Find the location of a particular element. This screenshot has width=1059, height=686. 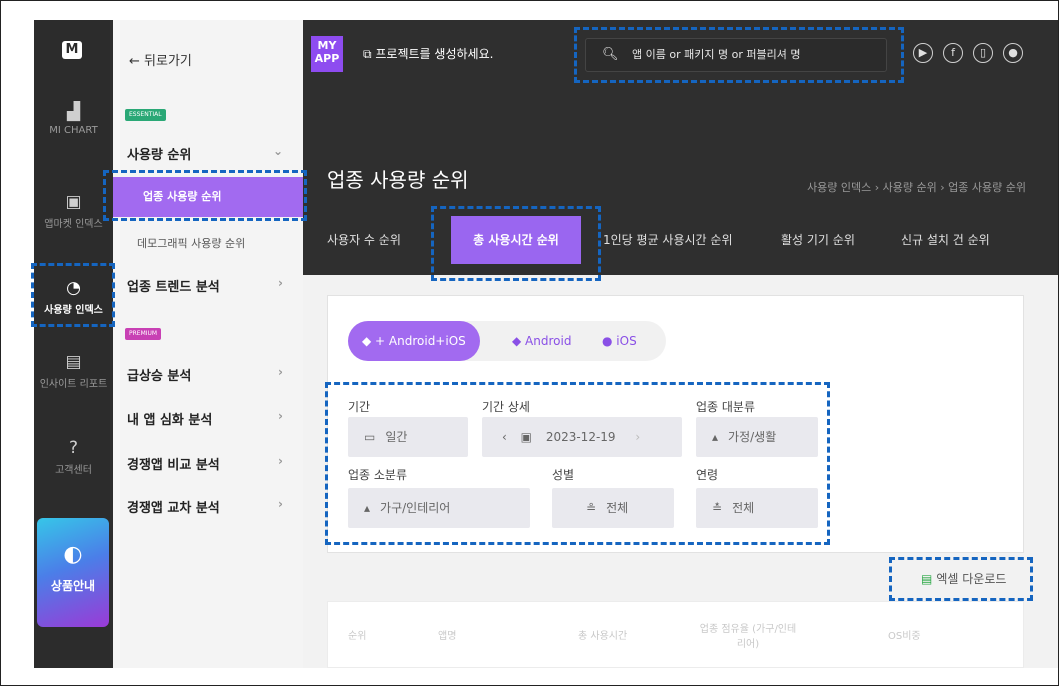

th-app-name: 앱명 is located at coordinates (447, 636).